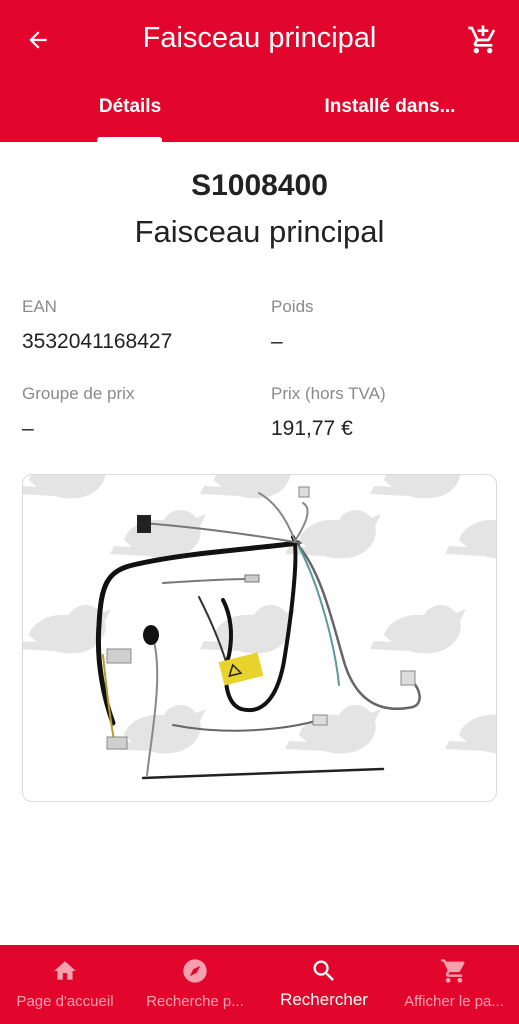  What do you see at coordinates (454, 971) in the screenshot?
I see `cart-icon` at bounding box center [454, 971].